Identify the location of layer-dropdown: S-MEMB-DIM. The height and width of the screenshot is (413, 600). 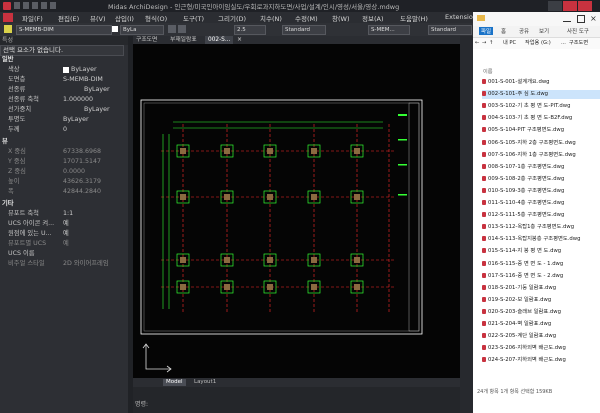
(64, 30).